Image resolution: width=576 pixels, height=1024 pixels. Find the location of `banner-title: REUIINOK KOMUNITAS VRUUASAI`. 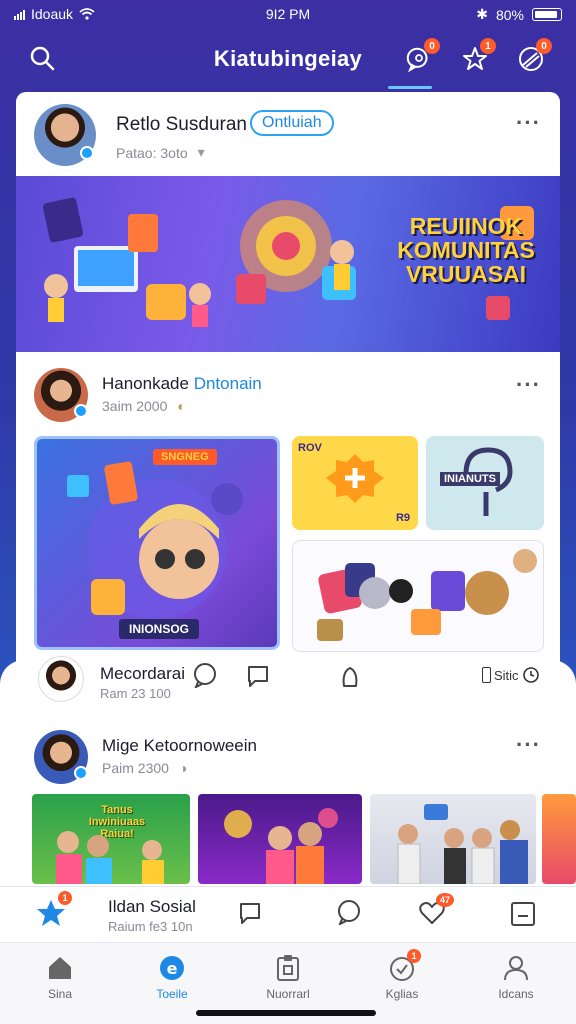

banner-title: REUIINOK KOMUNITAS VRUUASAI is located at coordinates (466, 250).